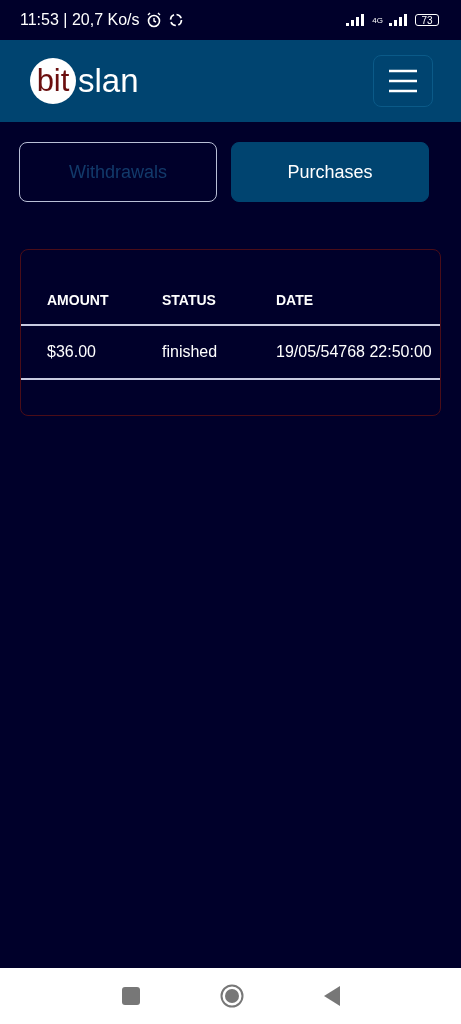 This screenshot has height=1024, width=461. What do you see at coordinates (108, 81) in the screenshot?
I see `logo-text: slan` at bounding box center [108, 81].